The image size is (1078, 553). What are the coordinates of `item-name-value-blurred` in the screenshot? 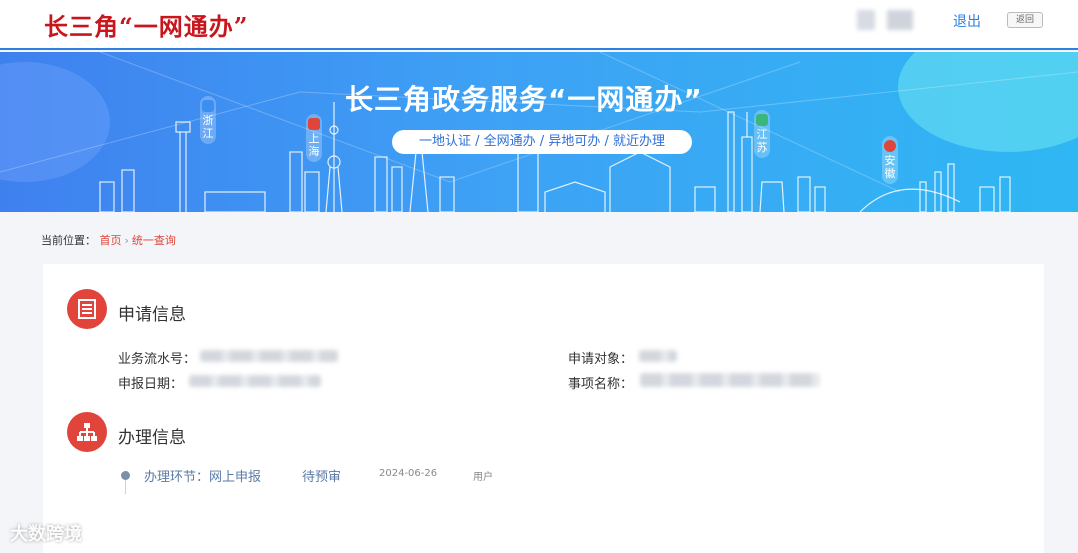 It's located at (730, 380).